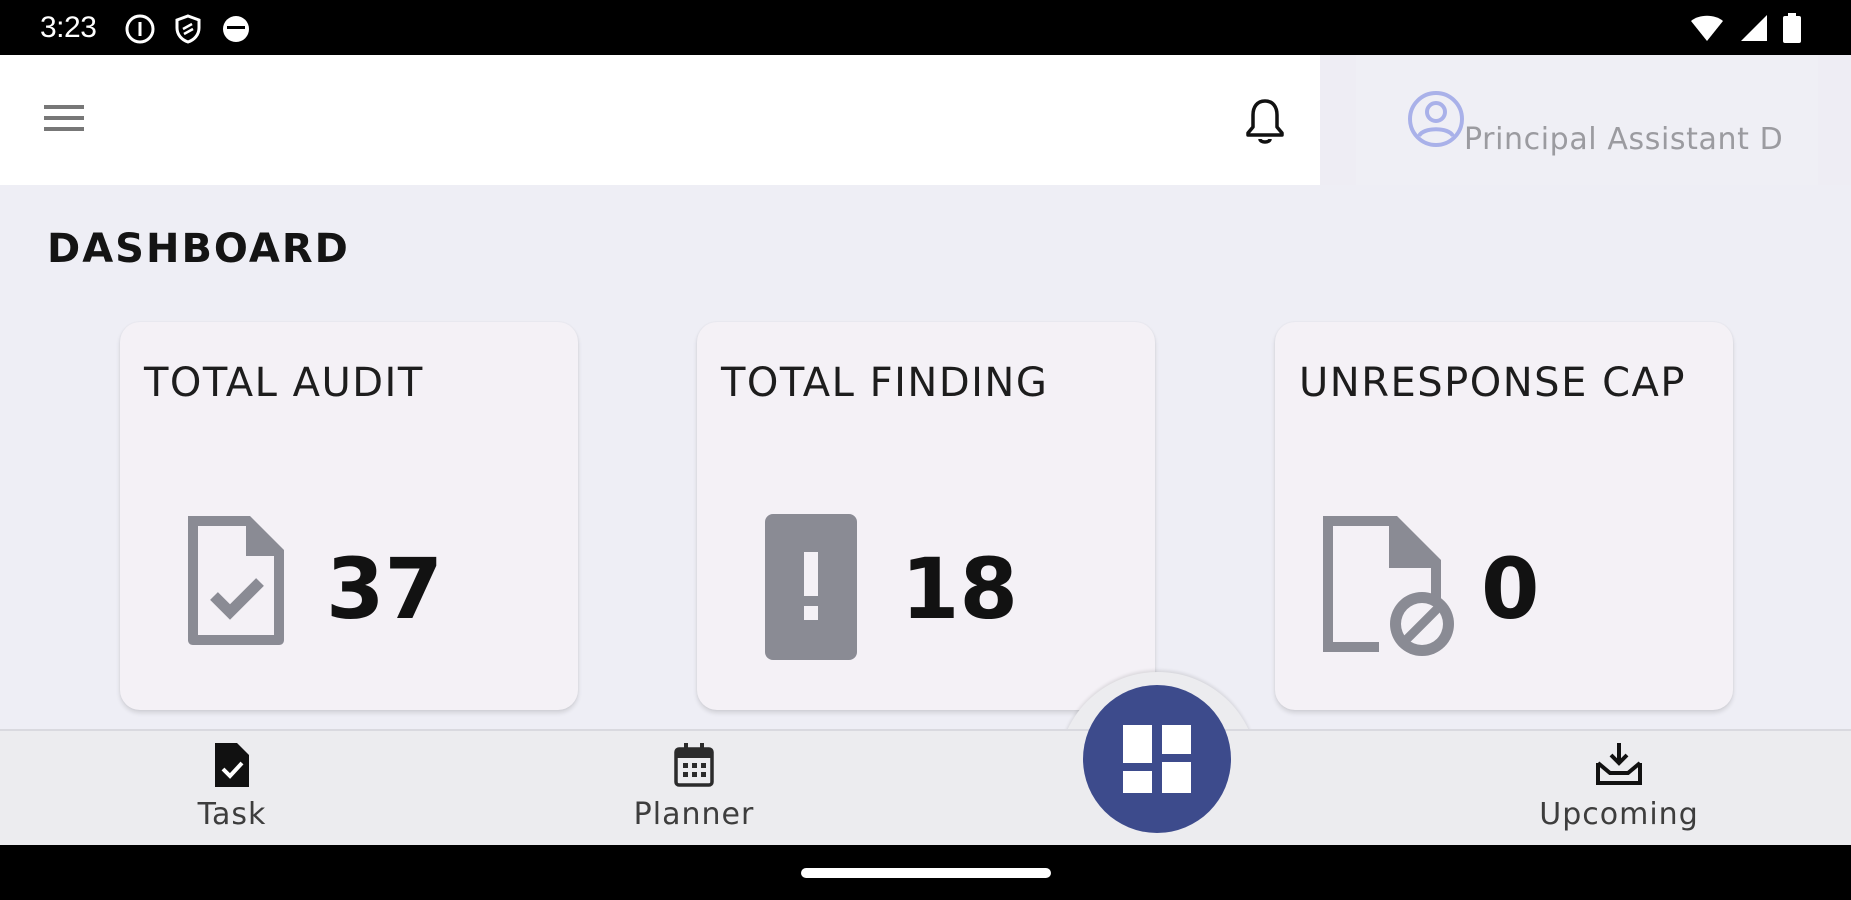 The width and height of the screenshot is (1851, 900). I want to click on status-icons-left, so click(188, 29).